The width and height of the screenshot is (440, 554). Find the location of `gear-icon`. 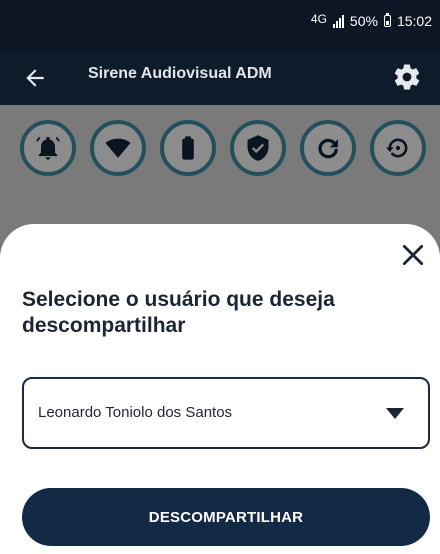

gear-icon is located at coordinates (407, 77).